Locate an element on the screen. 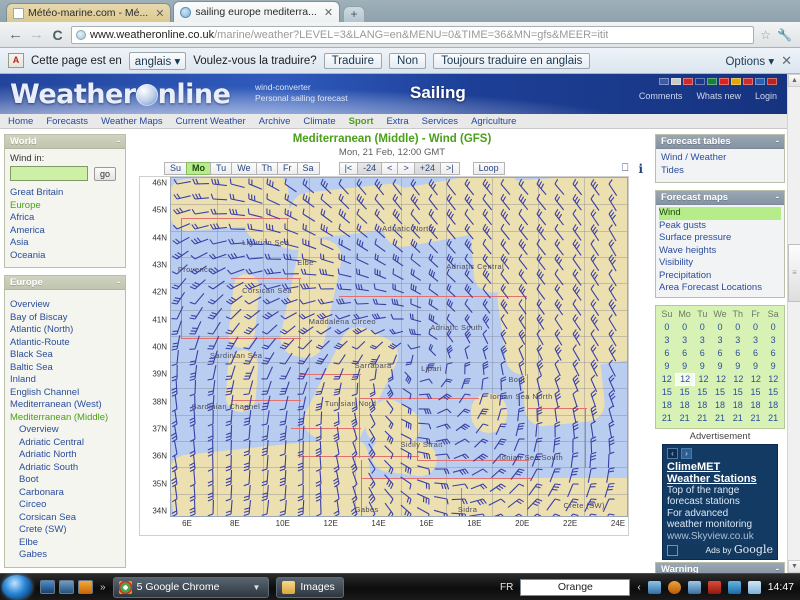 The width and height of the screenshot is (800, 600). time-cell-sa-3: 3 is located at coordinates (773, 340).